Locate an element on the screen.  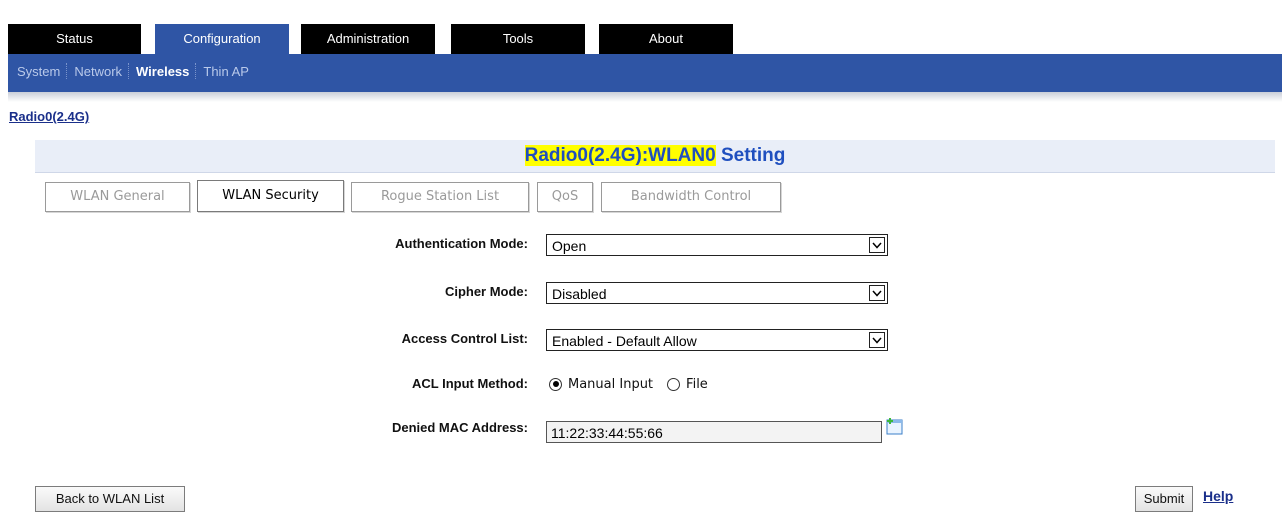
subtab-rogue-station-list: Rogue Station List is located at coordinates (440, 197).